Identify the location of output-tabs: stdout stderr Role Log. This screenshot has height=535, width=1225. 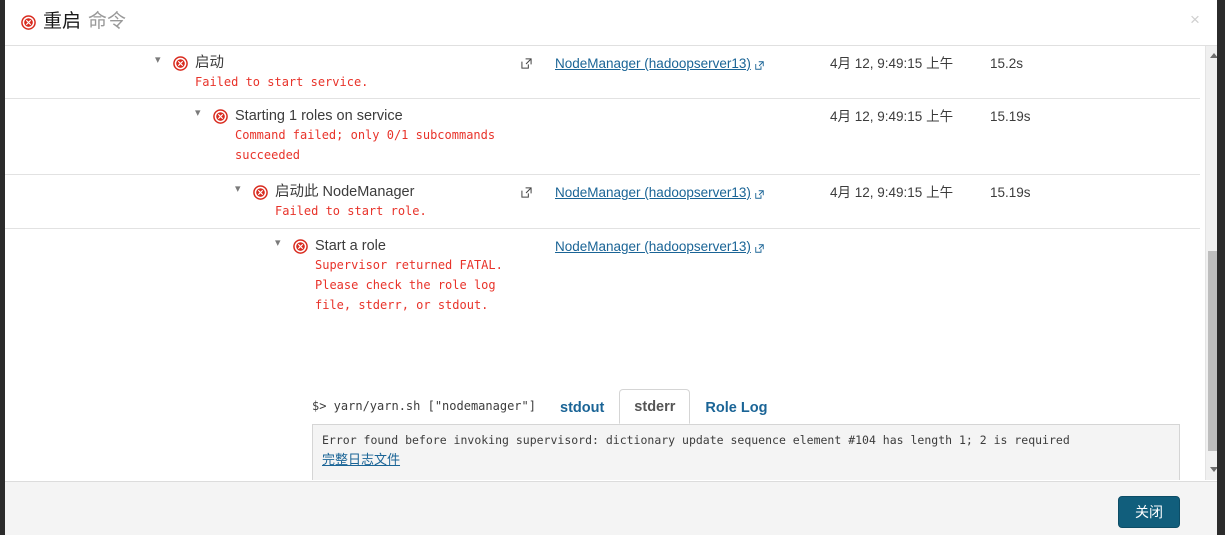
(663, 406).